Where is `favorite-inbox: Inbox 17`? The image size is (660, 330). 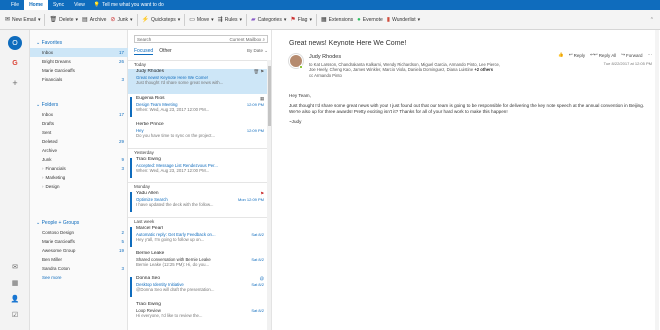
favorite-inbox: Inbox 17 is located at coordinates (79, 52).